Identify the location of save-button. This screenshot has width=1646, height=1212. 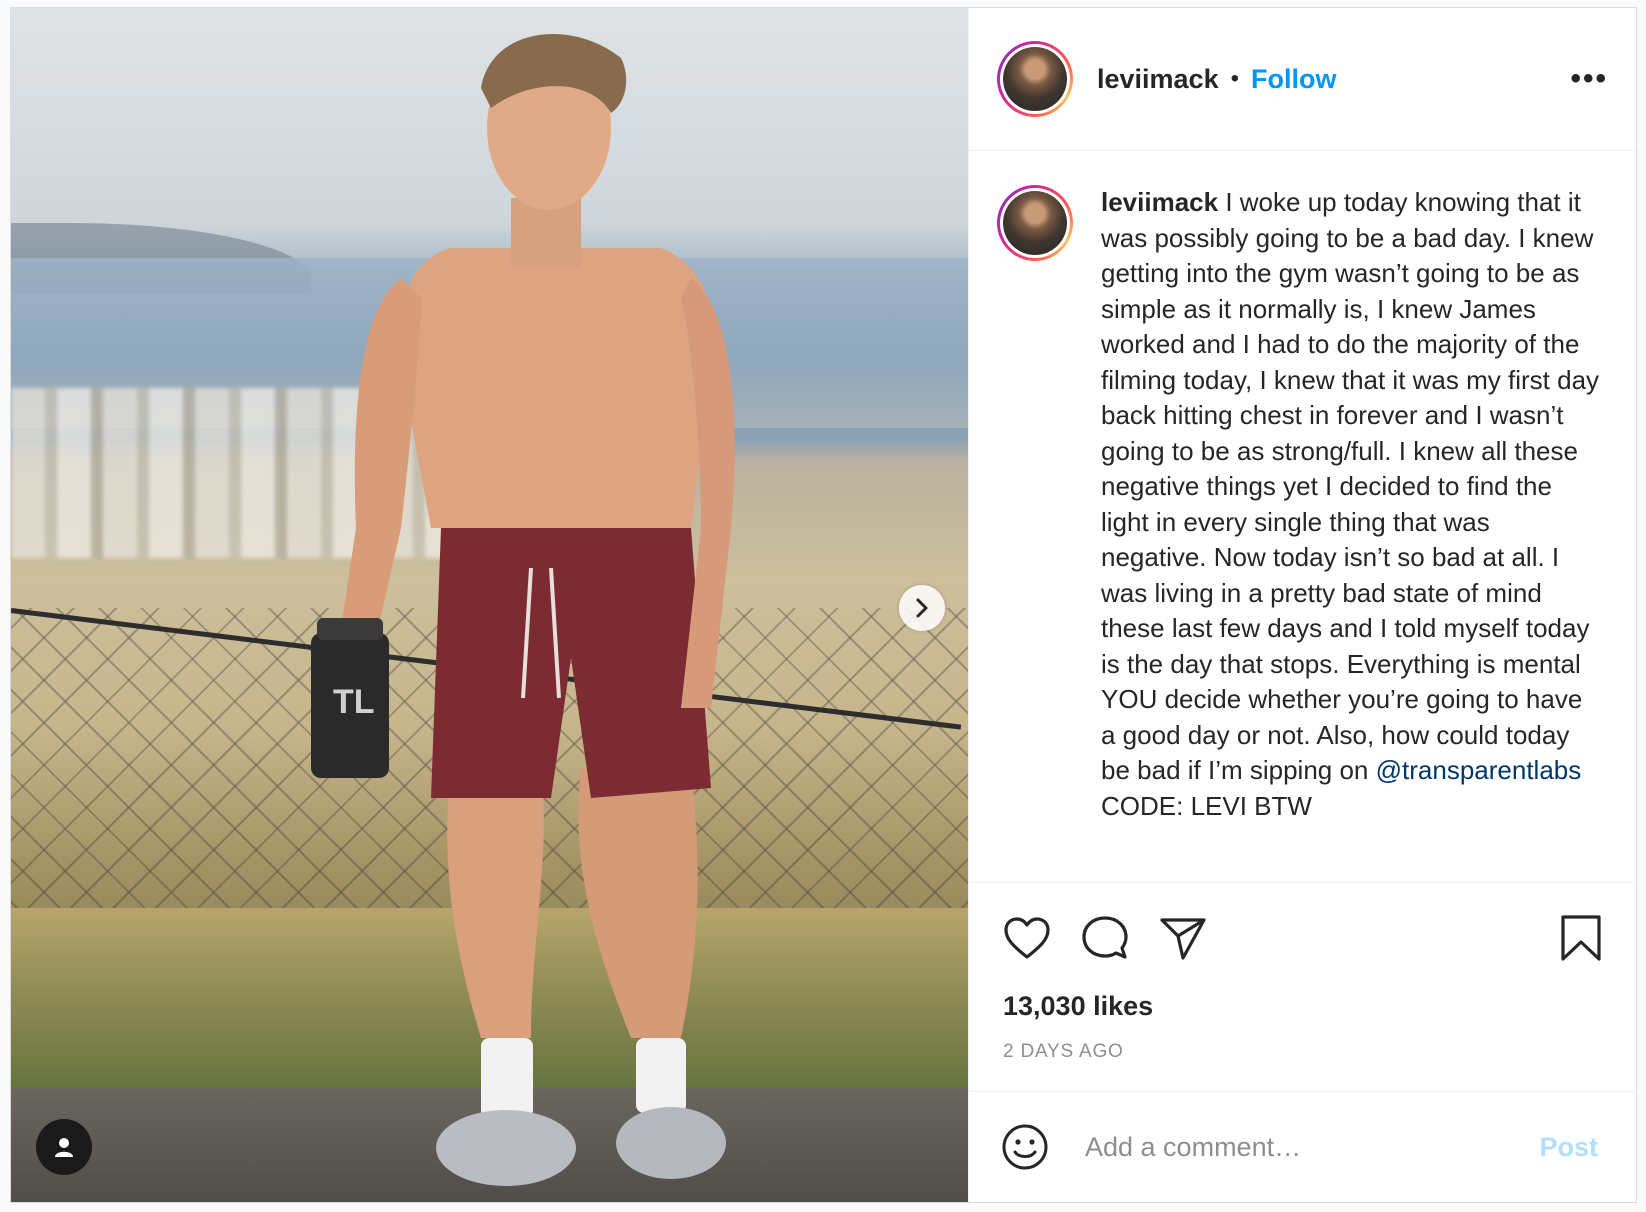
(1581, 938).